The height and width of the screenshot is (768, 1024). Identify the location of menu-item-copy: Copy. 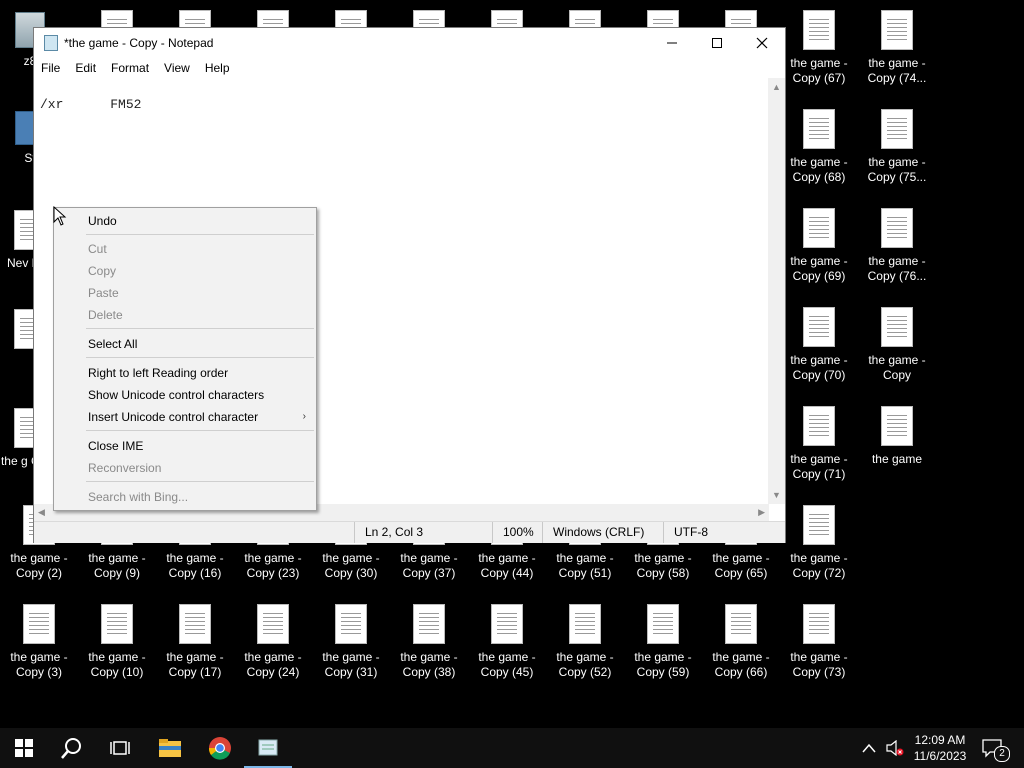
(102, 271).